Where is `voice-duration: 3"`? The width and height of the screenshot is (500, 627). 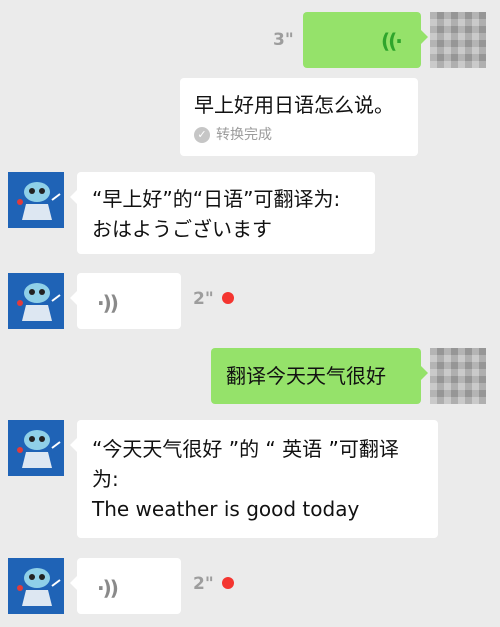
voice-duration: 3" is located at coordinates (283, 40).